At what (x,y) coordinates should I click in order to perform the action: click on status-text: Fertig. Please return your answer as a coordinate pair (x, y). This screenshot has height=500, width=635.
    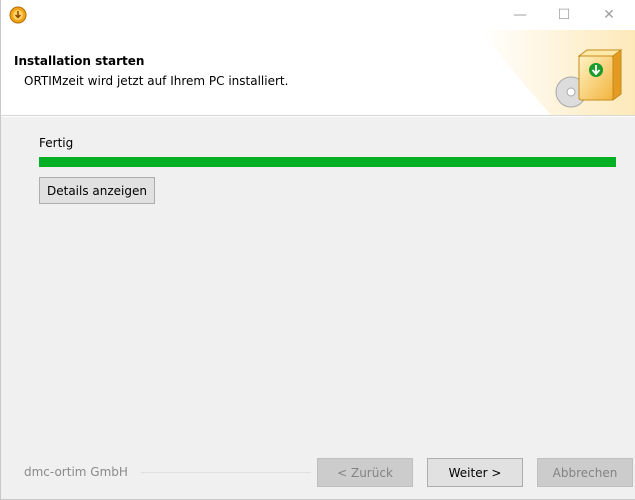
    Looking at the image, I should click on (56, 143).